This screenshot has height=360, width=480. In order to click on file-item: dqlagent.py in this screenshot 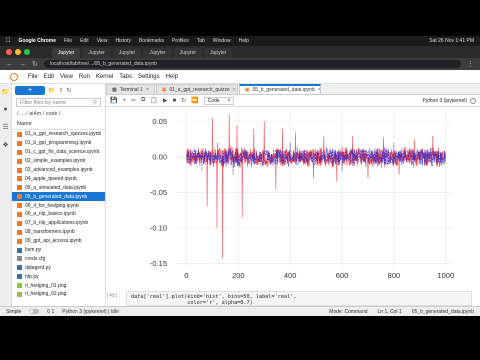, I will do `click(58, 267)`.